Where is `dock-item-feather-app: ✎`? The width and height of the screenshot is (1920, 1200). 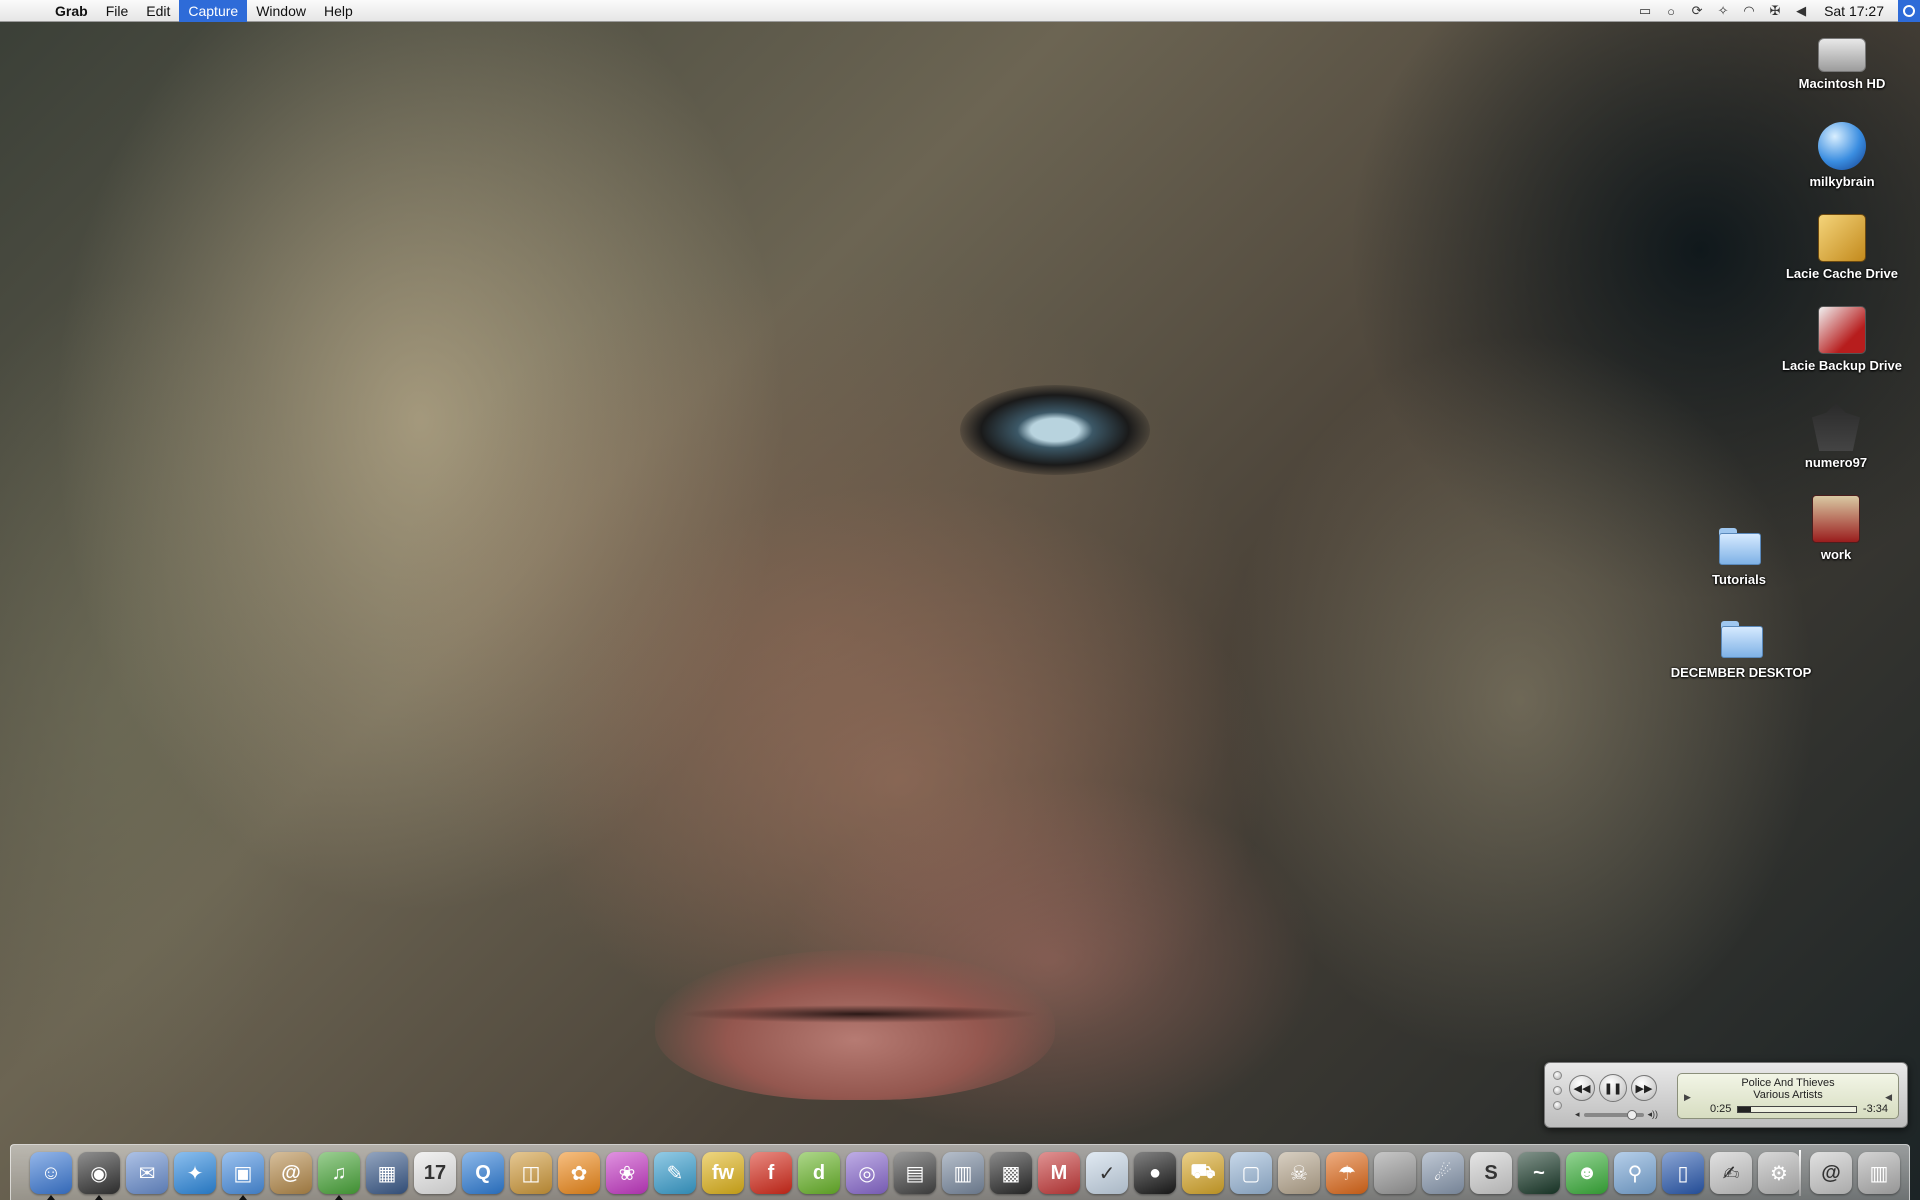
dock-item-feather-app: ✎ is located at coordinates (675, 1172).